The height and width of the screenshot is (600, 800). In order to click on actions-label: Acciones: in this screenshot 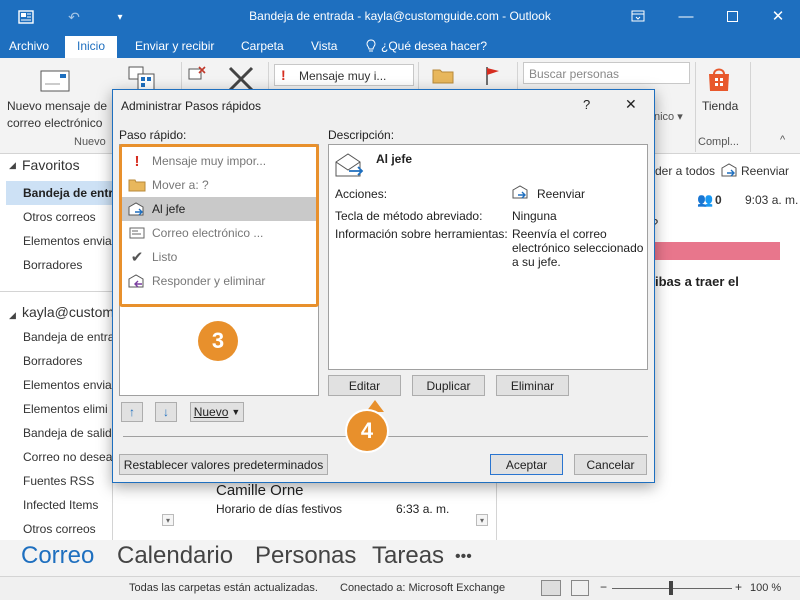, I will do `click(361, 194)`.